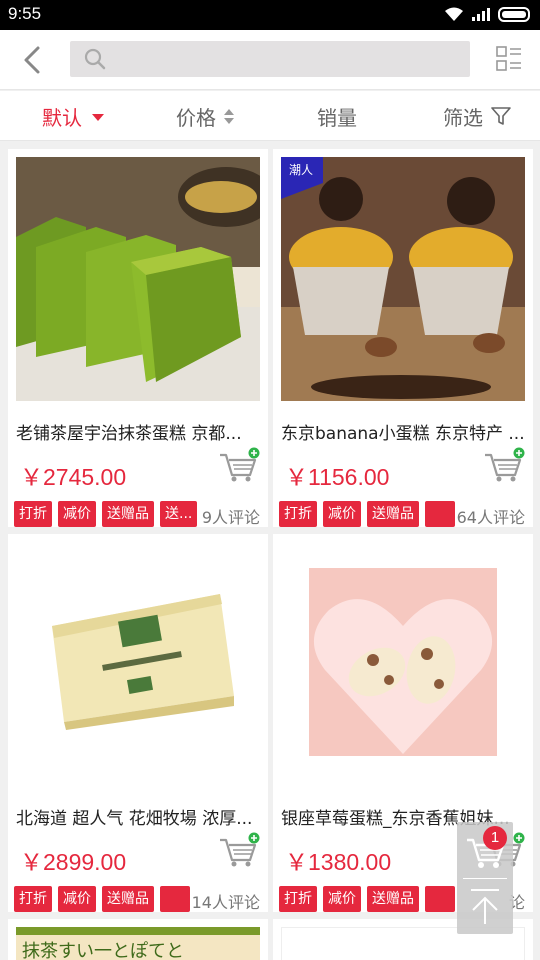 The width and height of the screenshot is (540, 960). I want to click on battery-icon, so click(514, 14).